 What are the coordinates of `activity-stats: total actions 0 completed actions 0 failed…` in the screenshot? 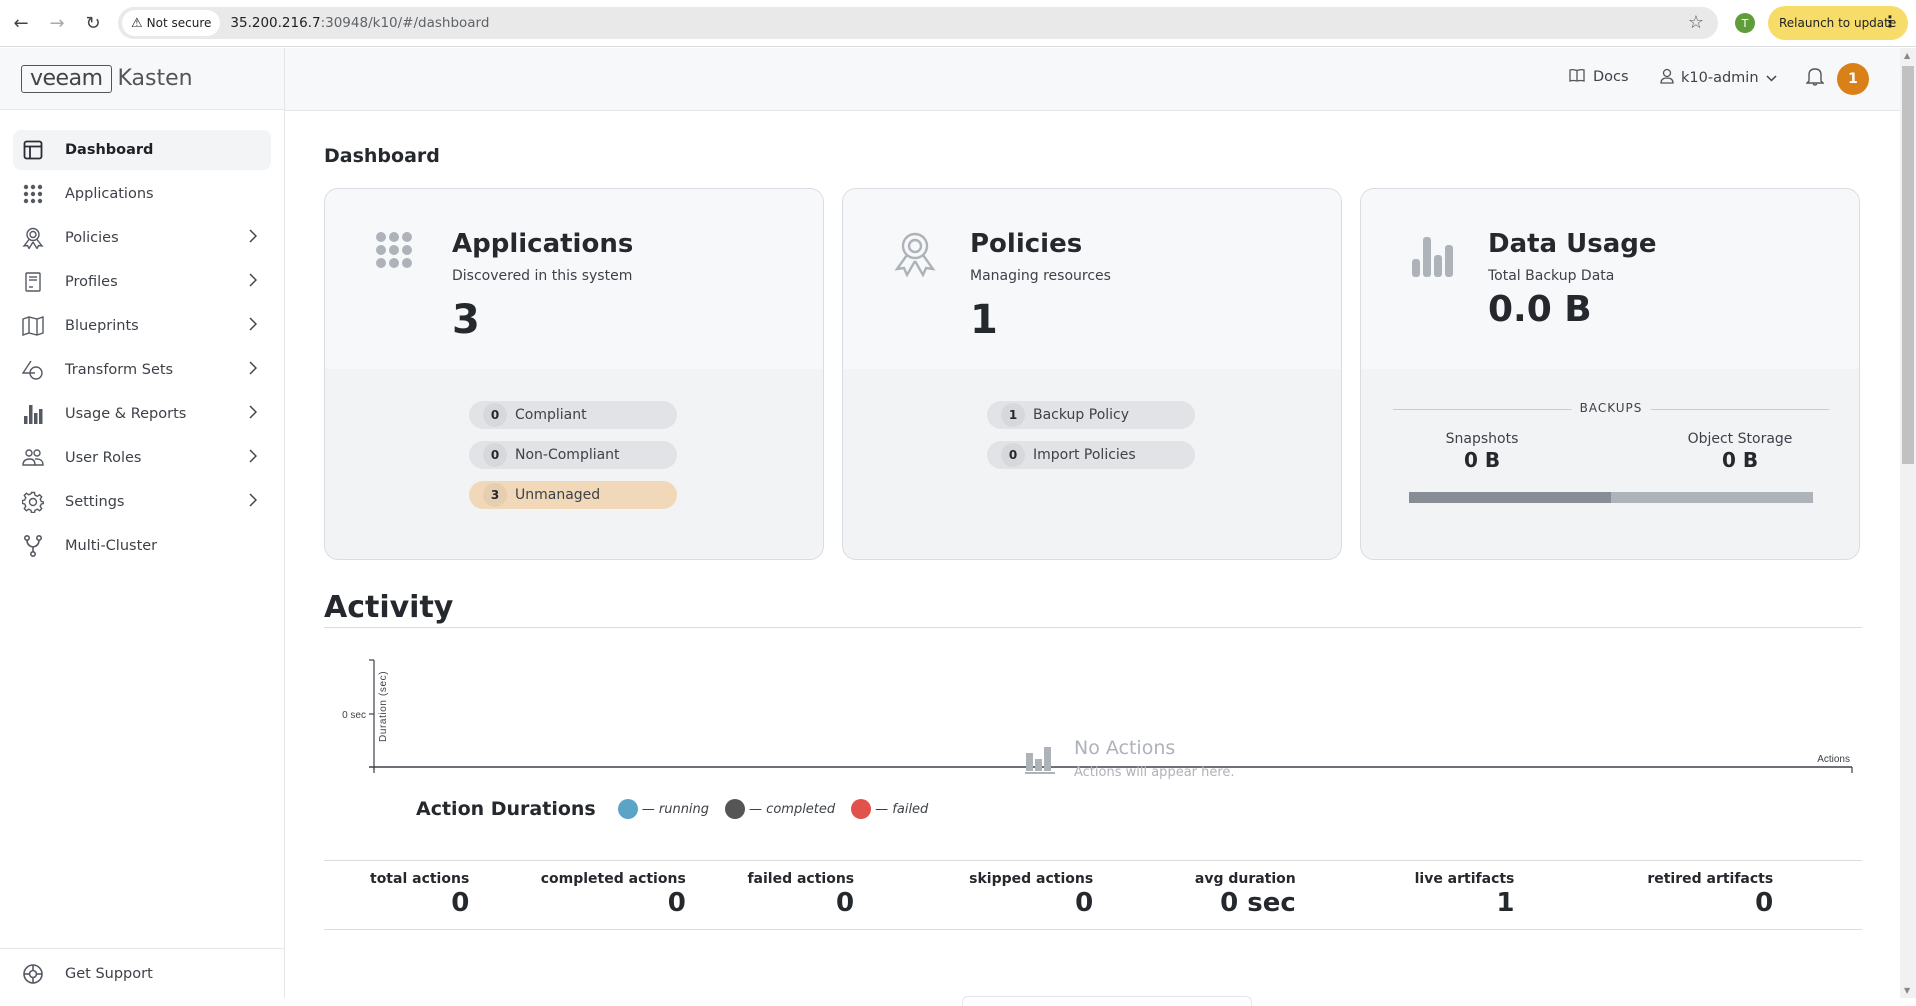 It's located at (1093, 895).